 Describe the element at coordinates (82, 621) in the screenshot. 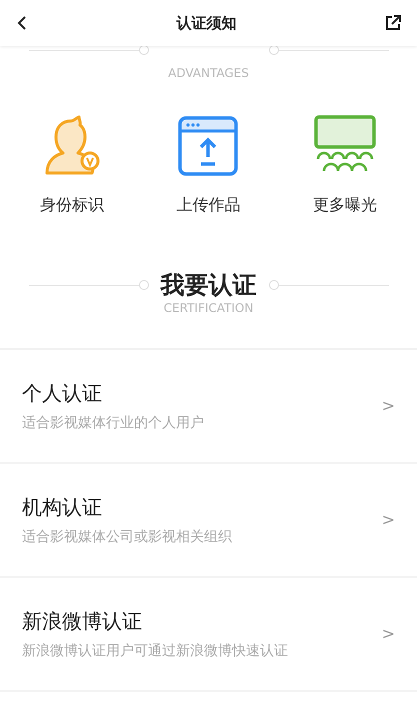

I see `option-title: 新浪微博认证` at that location.